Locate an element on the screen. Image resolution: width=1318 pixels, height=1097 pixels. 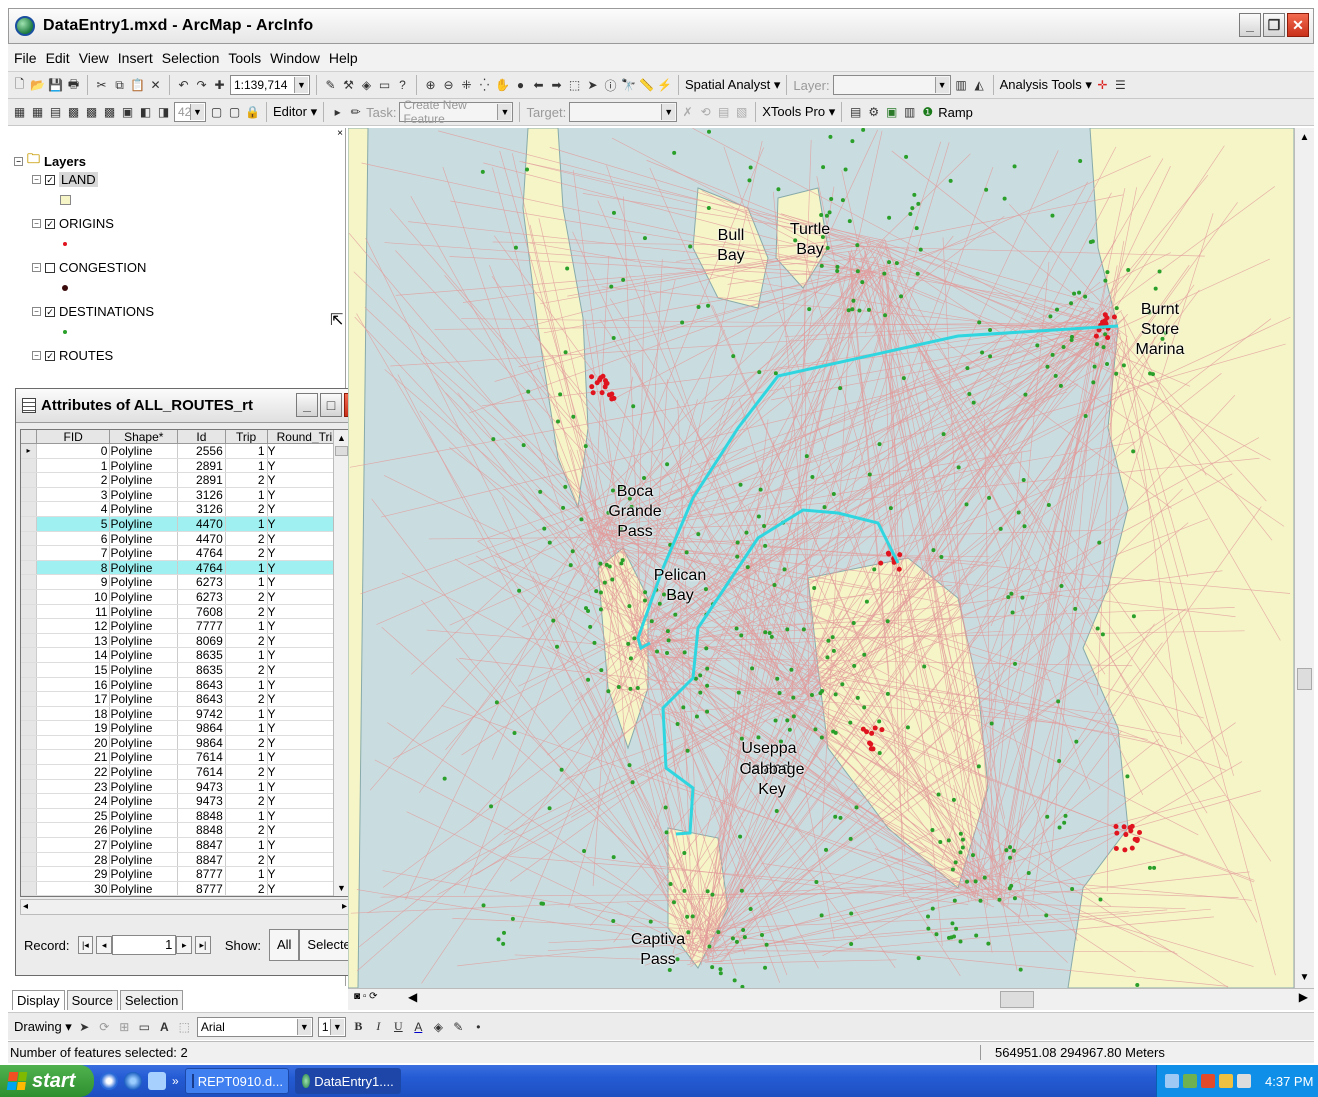
task-combo: Create New Feature ▼ is located at coordinates (456, 112).